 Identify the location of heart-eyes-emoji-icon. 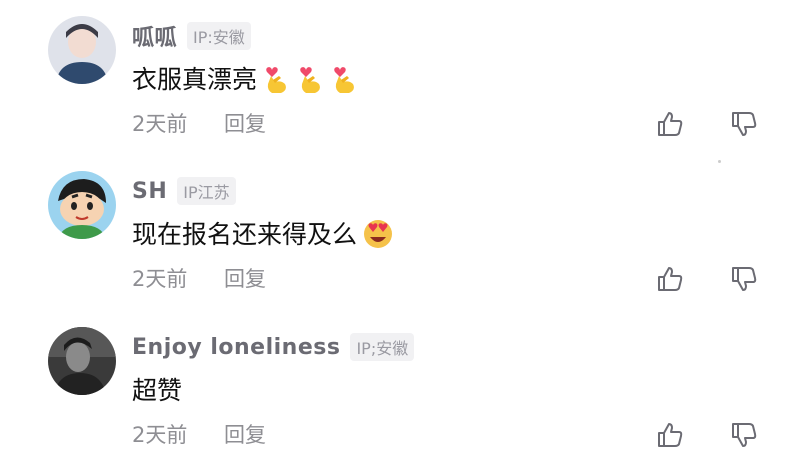
(378, 233).